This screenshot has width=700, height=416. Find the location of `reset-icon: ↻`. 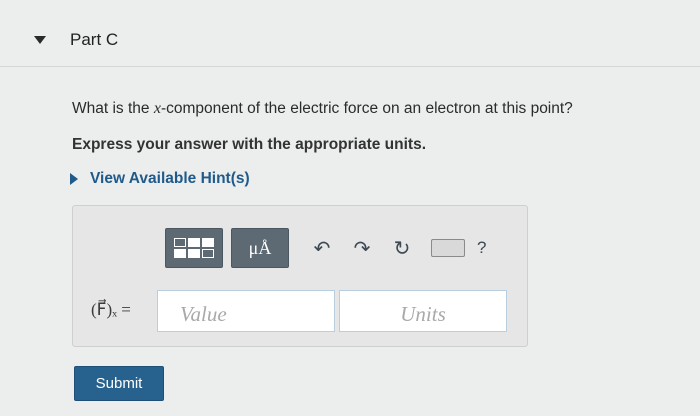

reset-icon: ↻ is located at coordinates (402, 248).